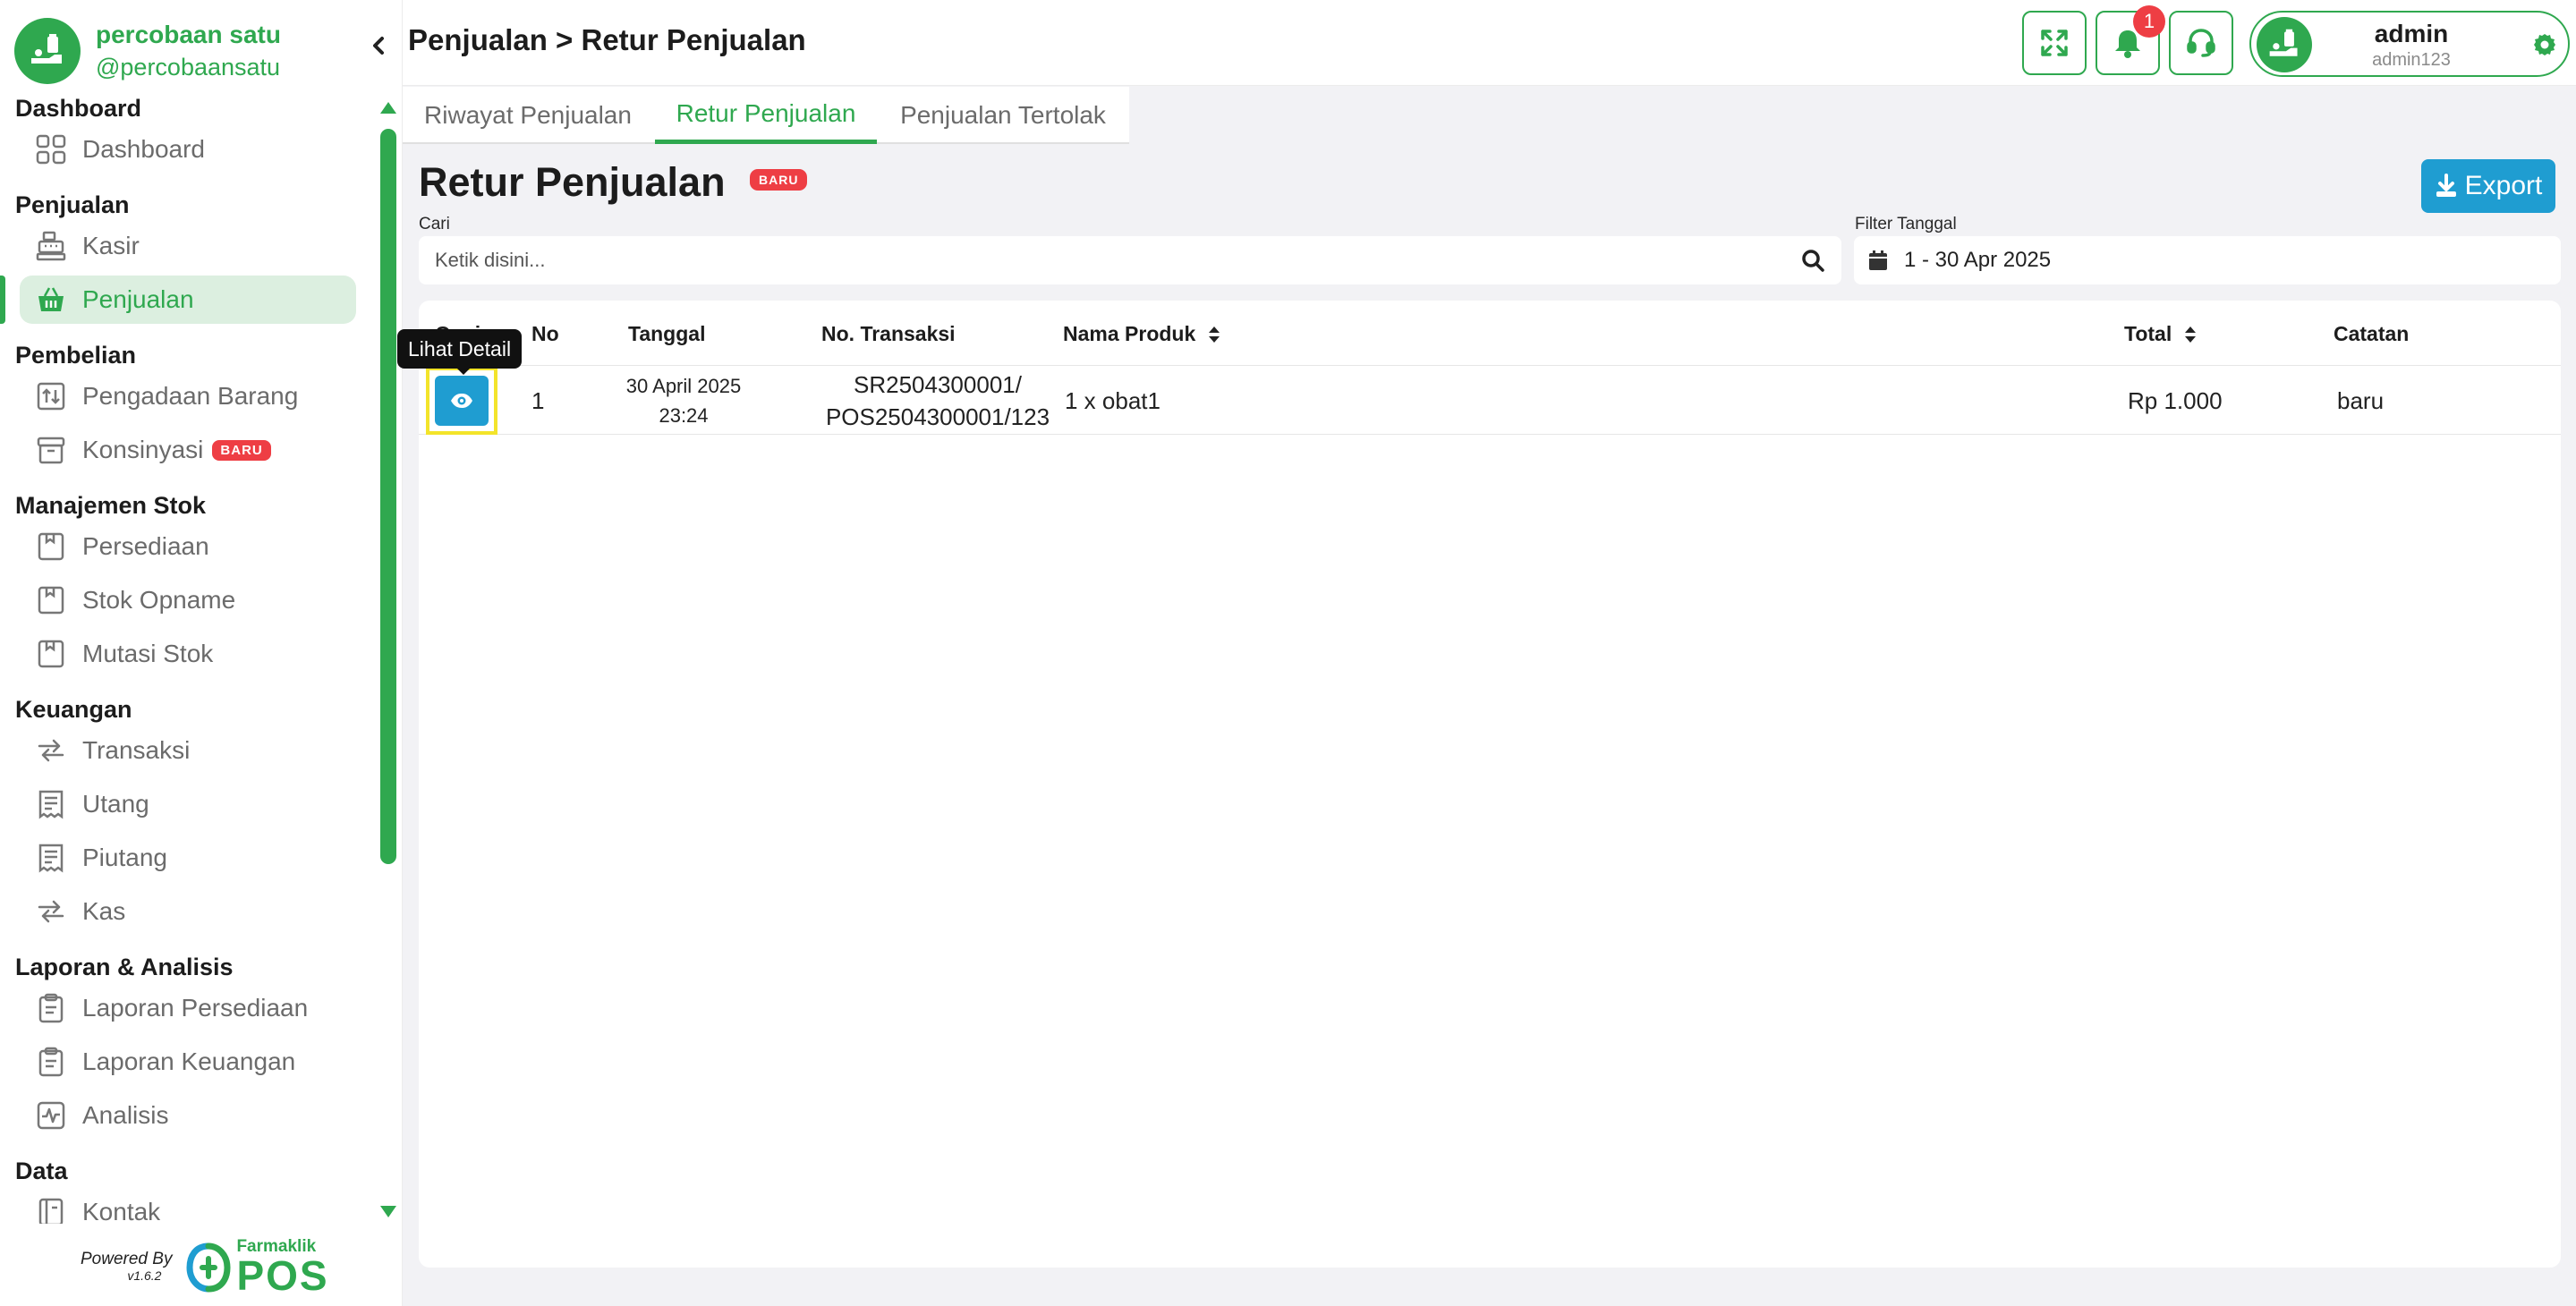  What do you see at coordinates (51, 396) in the screenshot?
I see `procurement-icon` at bounding box center [51, 396].